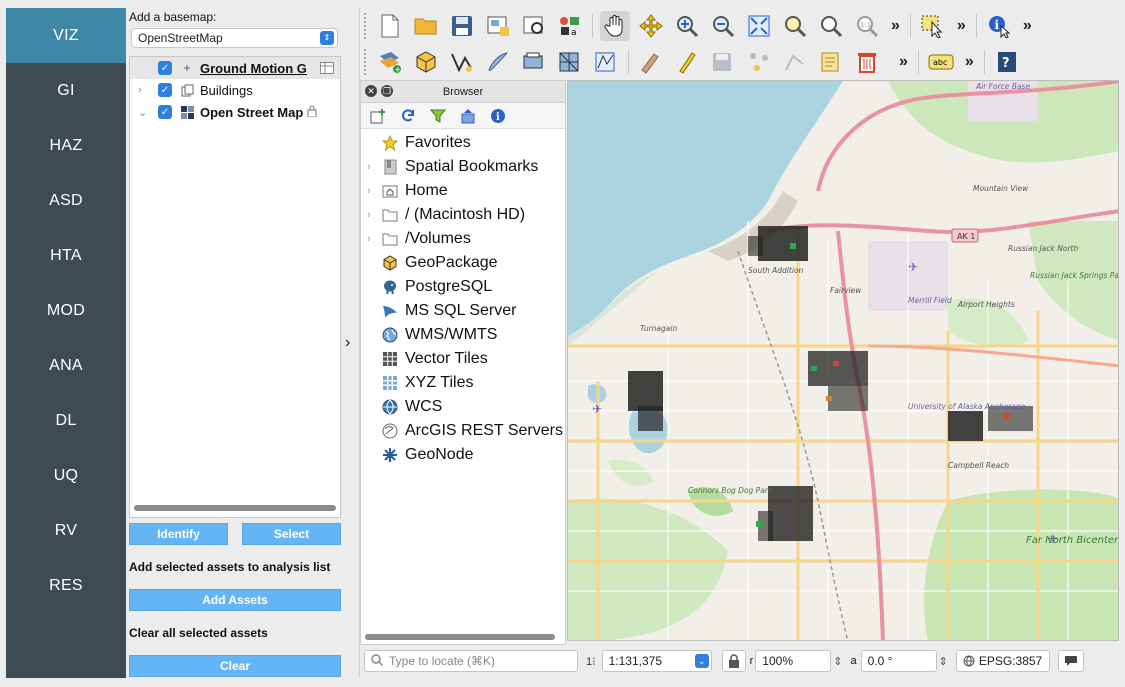 The height and width of the screenshot is (687, 1125). Describe the element at coordinates (66, 255) in the screenshot. I see `nav-item-hta: HTA` at that location.